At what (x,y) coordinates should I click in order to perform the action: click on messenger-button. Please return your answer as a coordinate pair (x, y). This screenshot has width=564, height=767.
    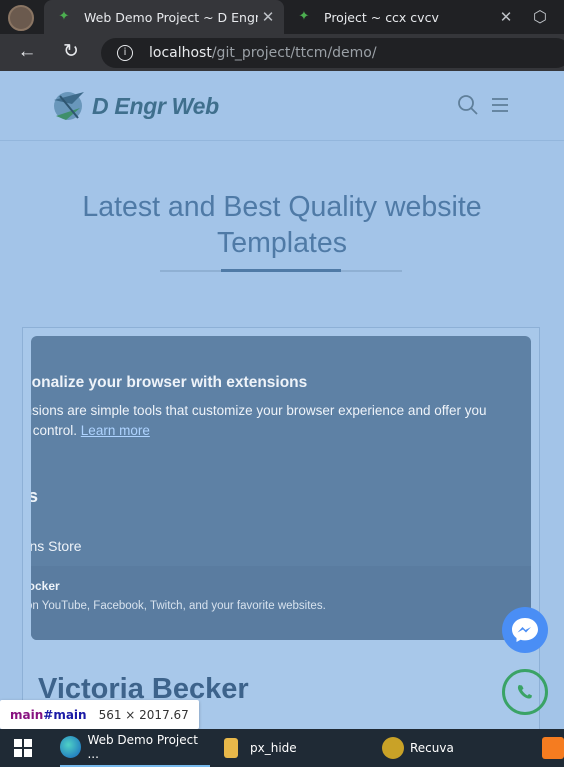
    Looking at the image, I should click on (525, 630).